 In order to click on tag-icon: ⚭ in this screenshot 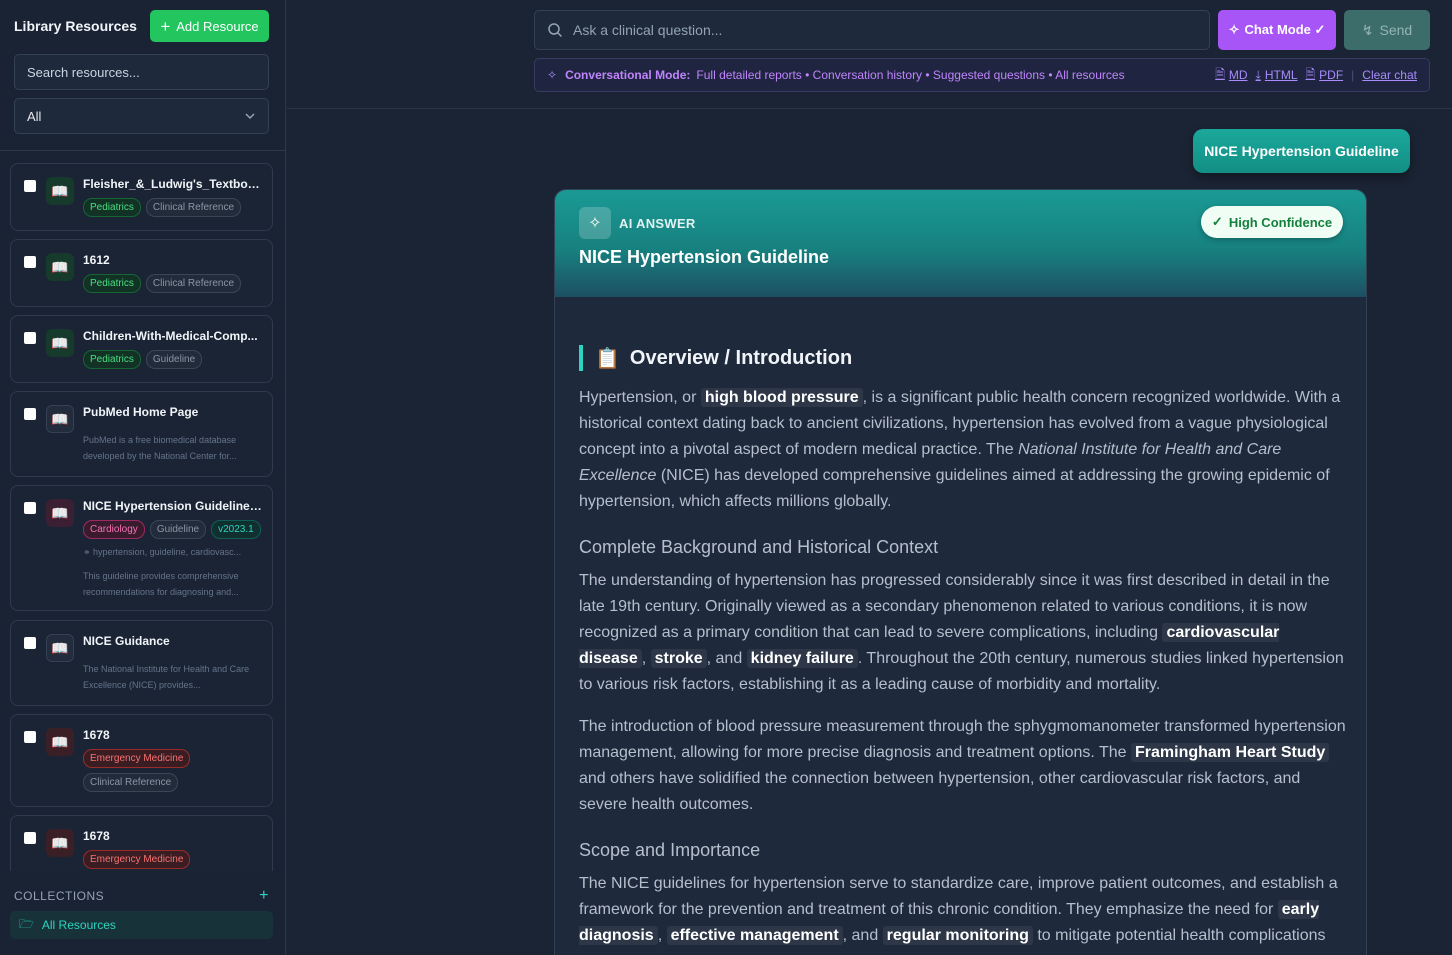, I will do `click(88, 552)`.